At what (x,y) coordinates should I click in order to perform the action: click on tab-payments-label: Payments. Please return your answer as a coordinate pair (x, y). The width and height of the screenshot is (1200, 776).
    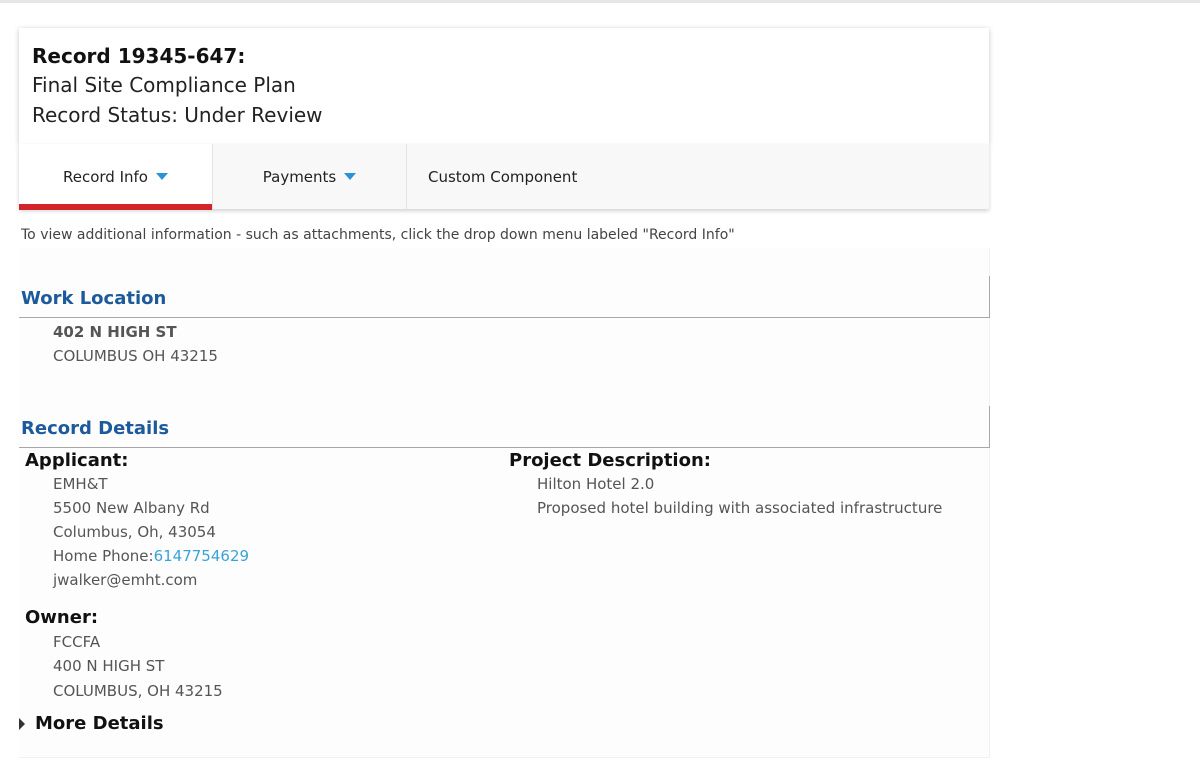
    Looking at the image, I should click on (299, 176).